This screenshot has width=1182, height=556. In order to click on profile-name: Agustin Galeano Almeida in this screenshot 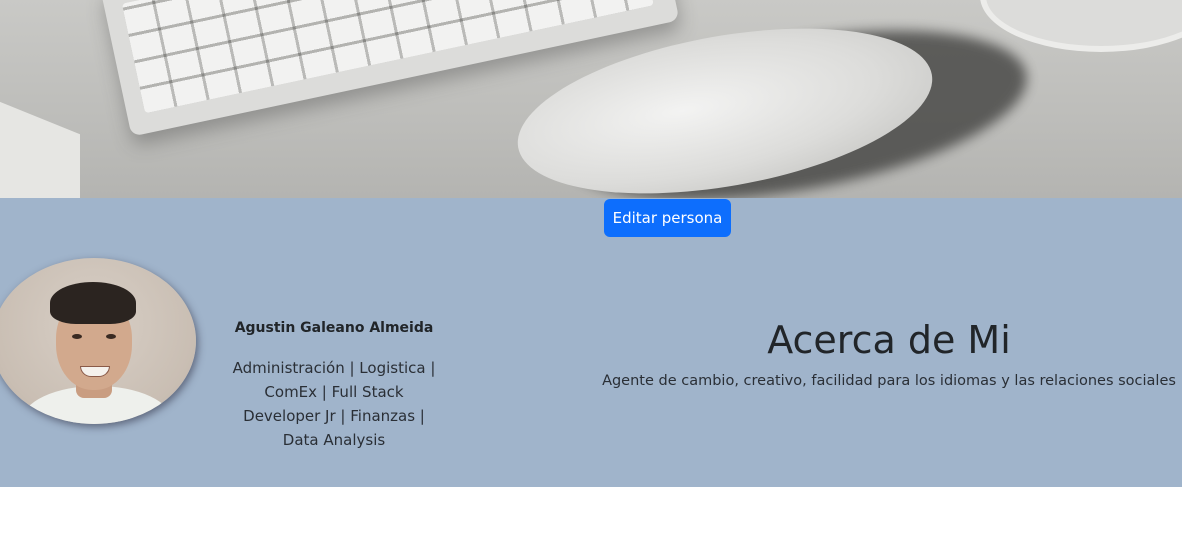, I will do `click(334, 328)`.